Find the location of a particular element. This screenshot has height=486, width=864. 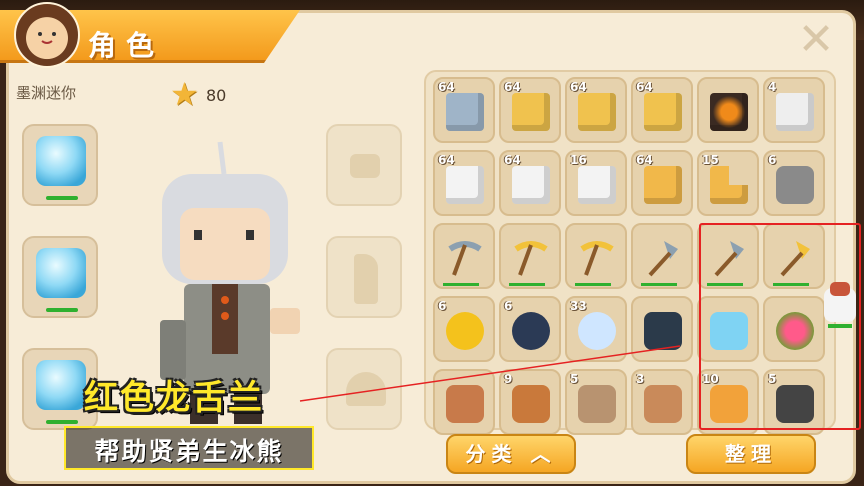

inventory-slot: 15 is located at coordinates (728, 183).